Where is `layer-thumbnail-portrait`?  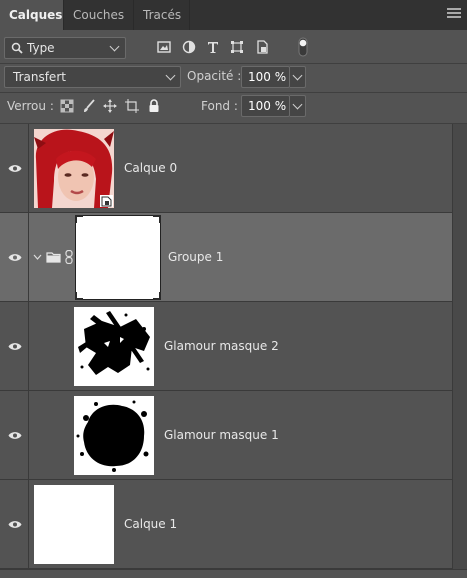 layer-thumbnail-portrait is located at coordinates (74, 168).